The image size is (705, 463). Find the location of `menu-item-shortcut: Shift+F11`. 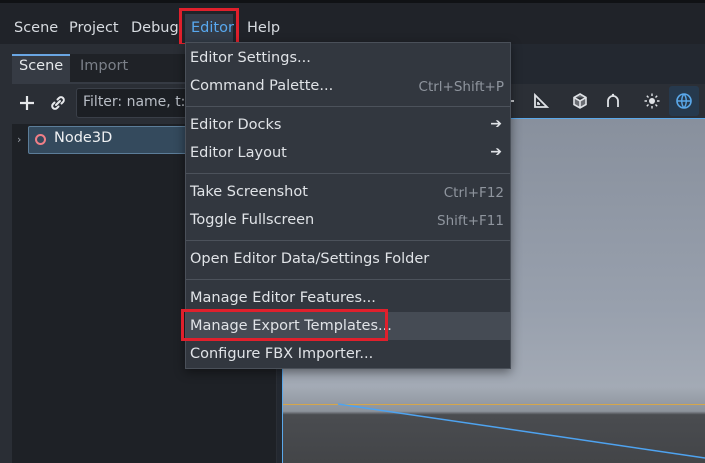

menu-item-shortcut: Shift+F11 is located at coordinates (470, 221).